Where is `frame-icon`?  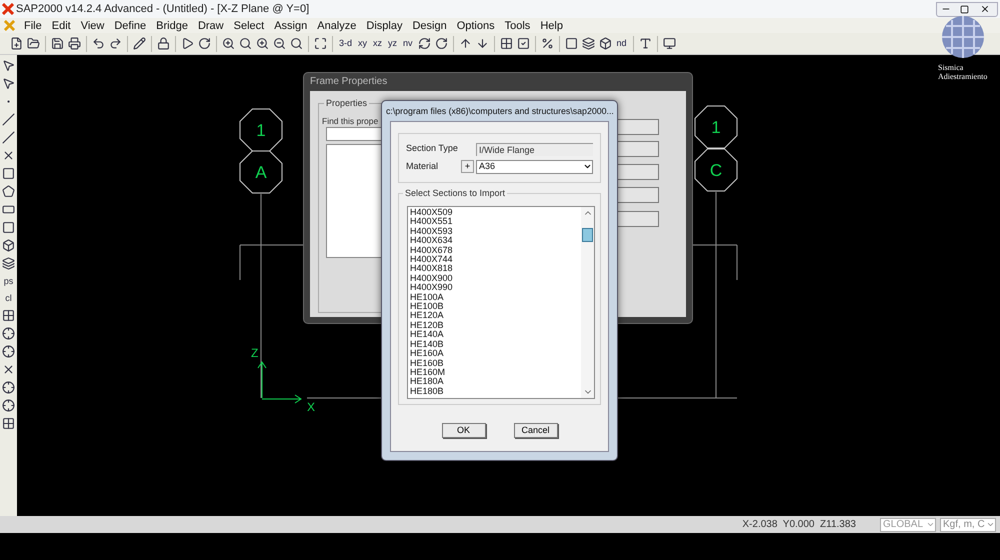
frame-icon is located at coordinates (320, 43).